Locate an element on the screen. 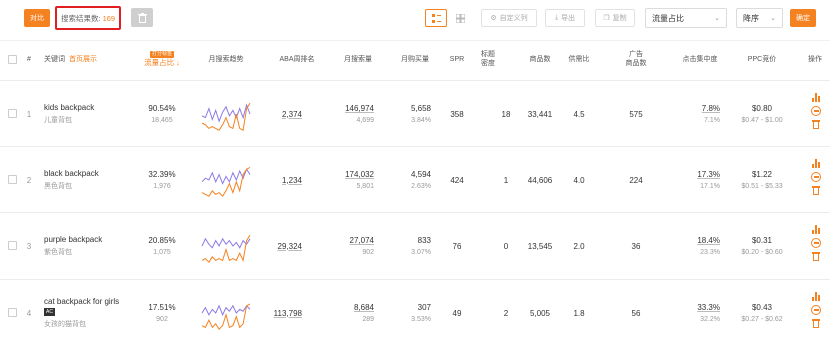  copy-button: ❐ 复制 is located at coordinates (615, 18).